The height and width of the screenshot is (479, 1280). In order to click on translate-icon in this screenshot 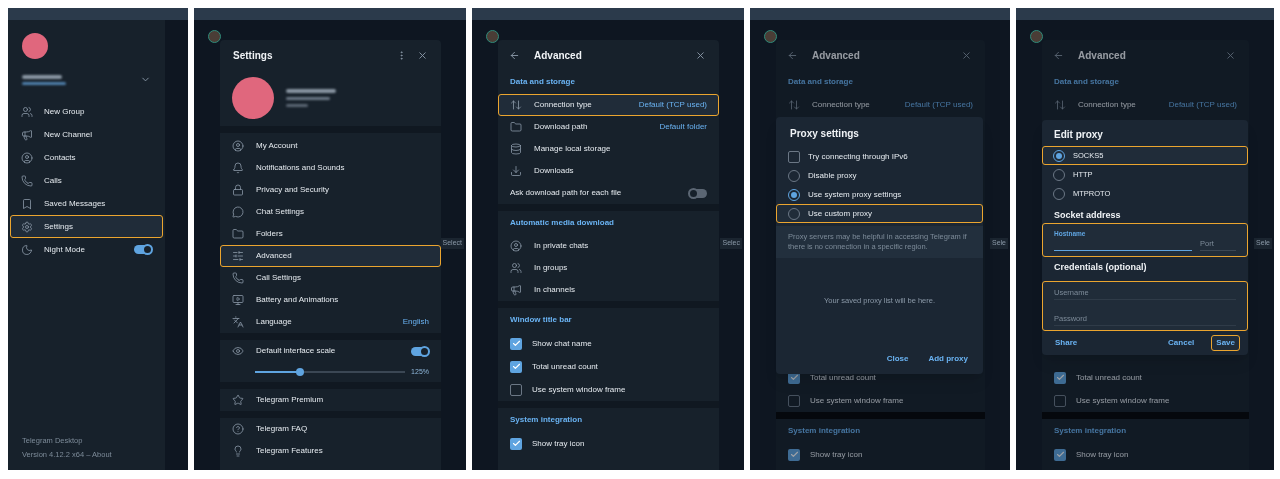, I will do `click(238, 322)`.